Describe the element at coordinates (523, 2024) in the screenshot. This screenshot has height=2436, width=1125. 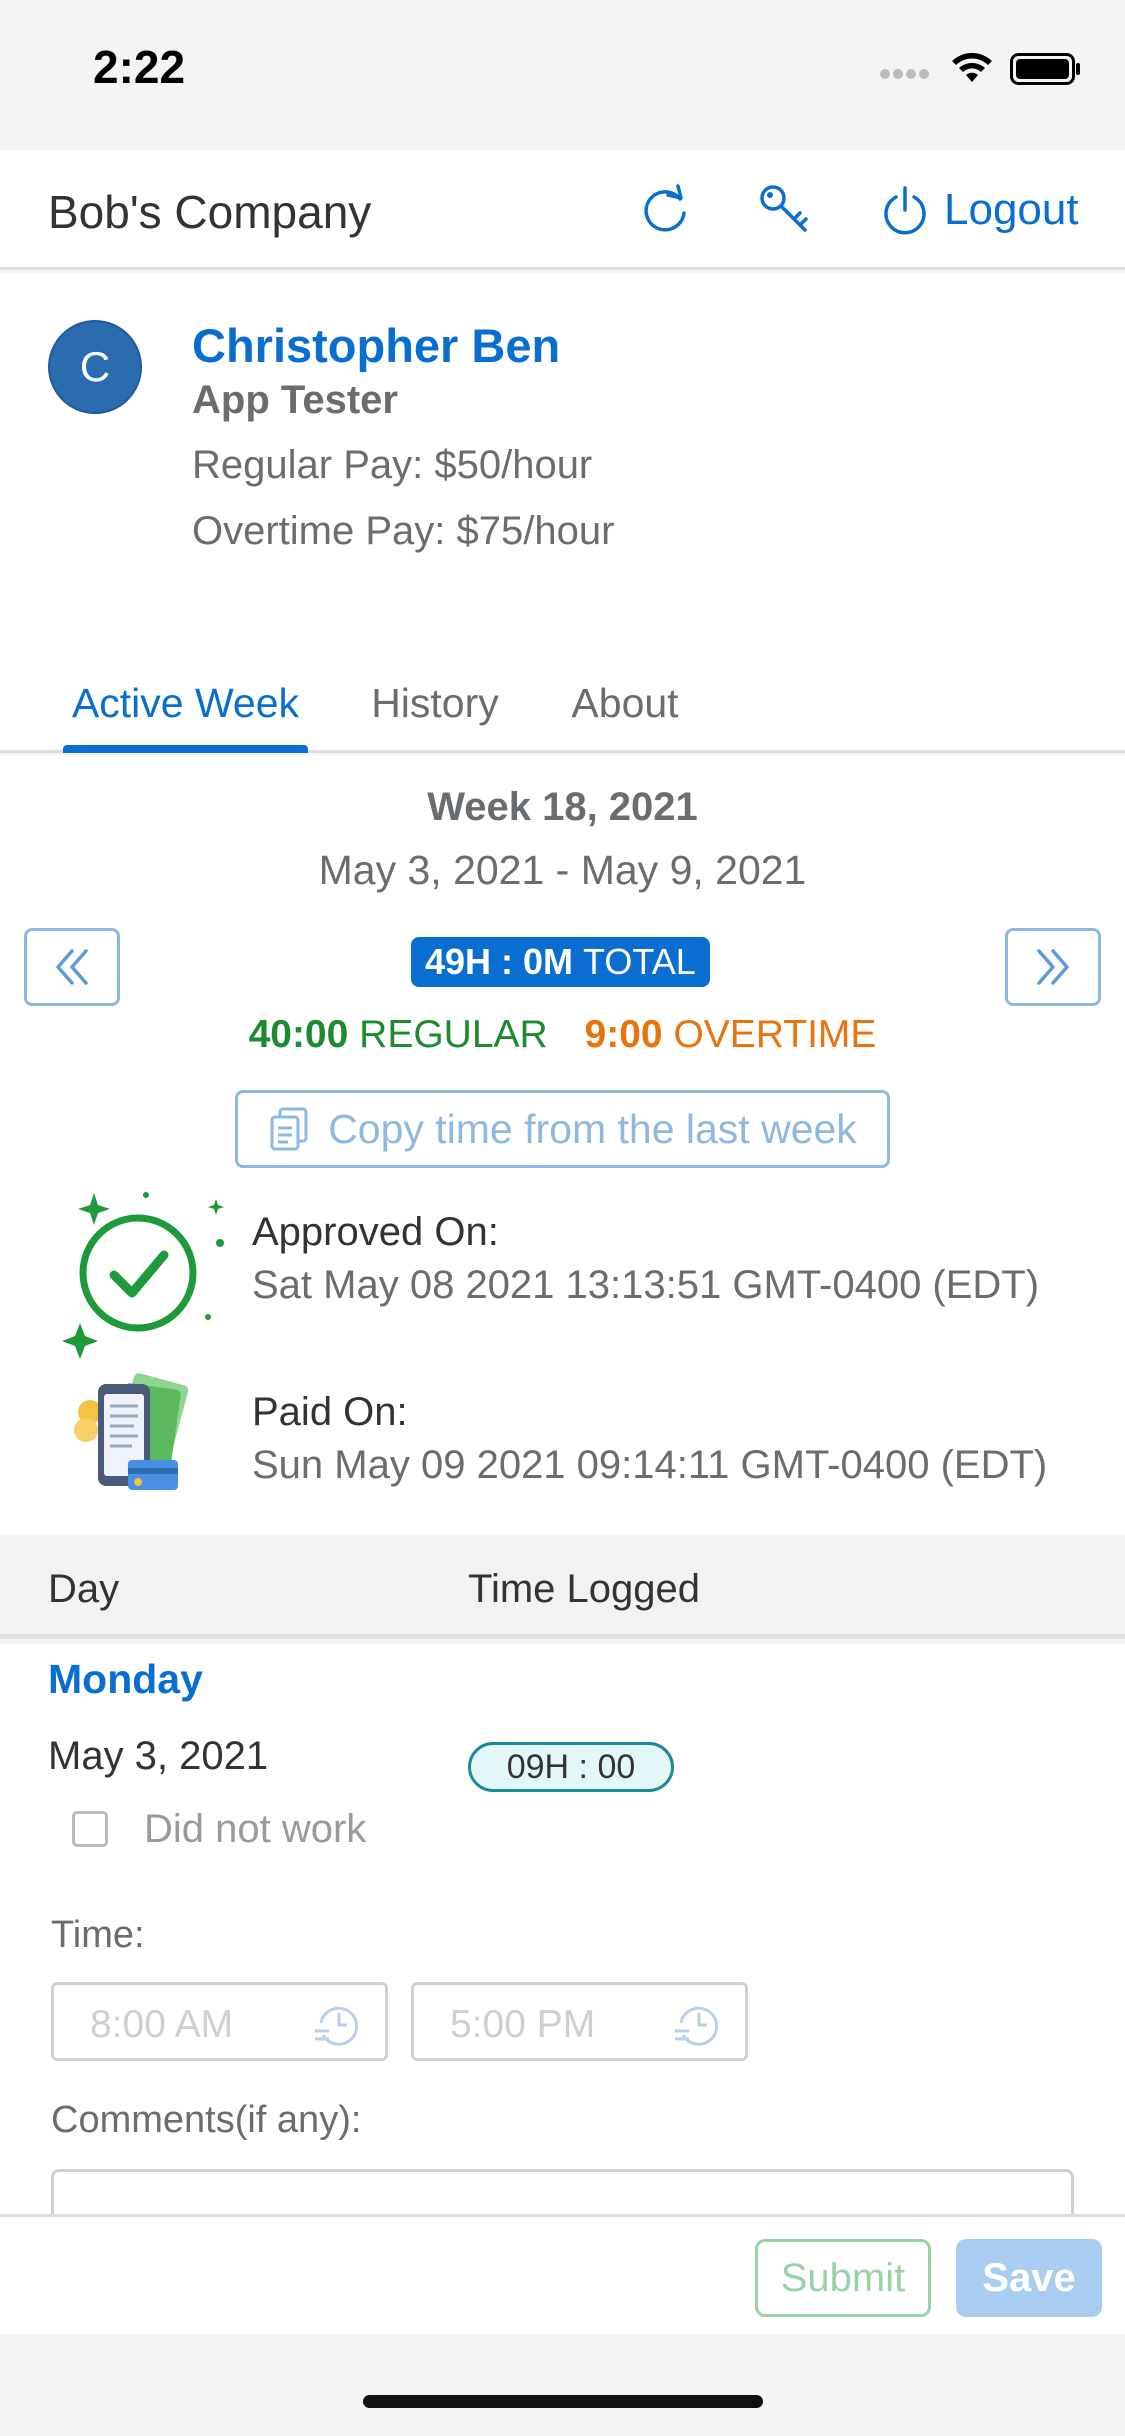
I see `end-time-value: 5:00 PM` at that location.